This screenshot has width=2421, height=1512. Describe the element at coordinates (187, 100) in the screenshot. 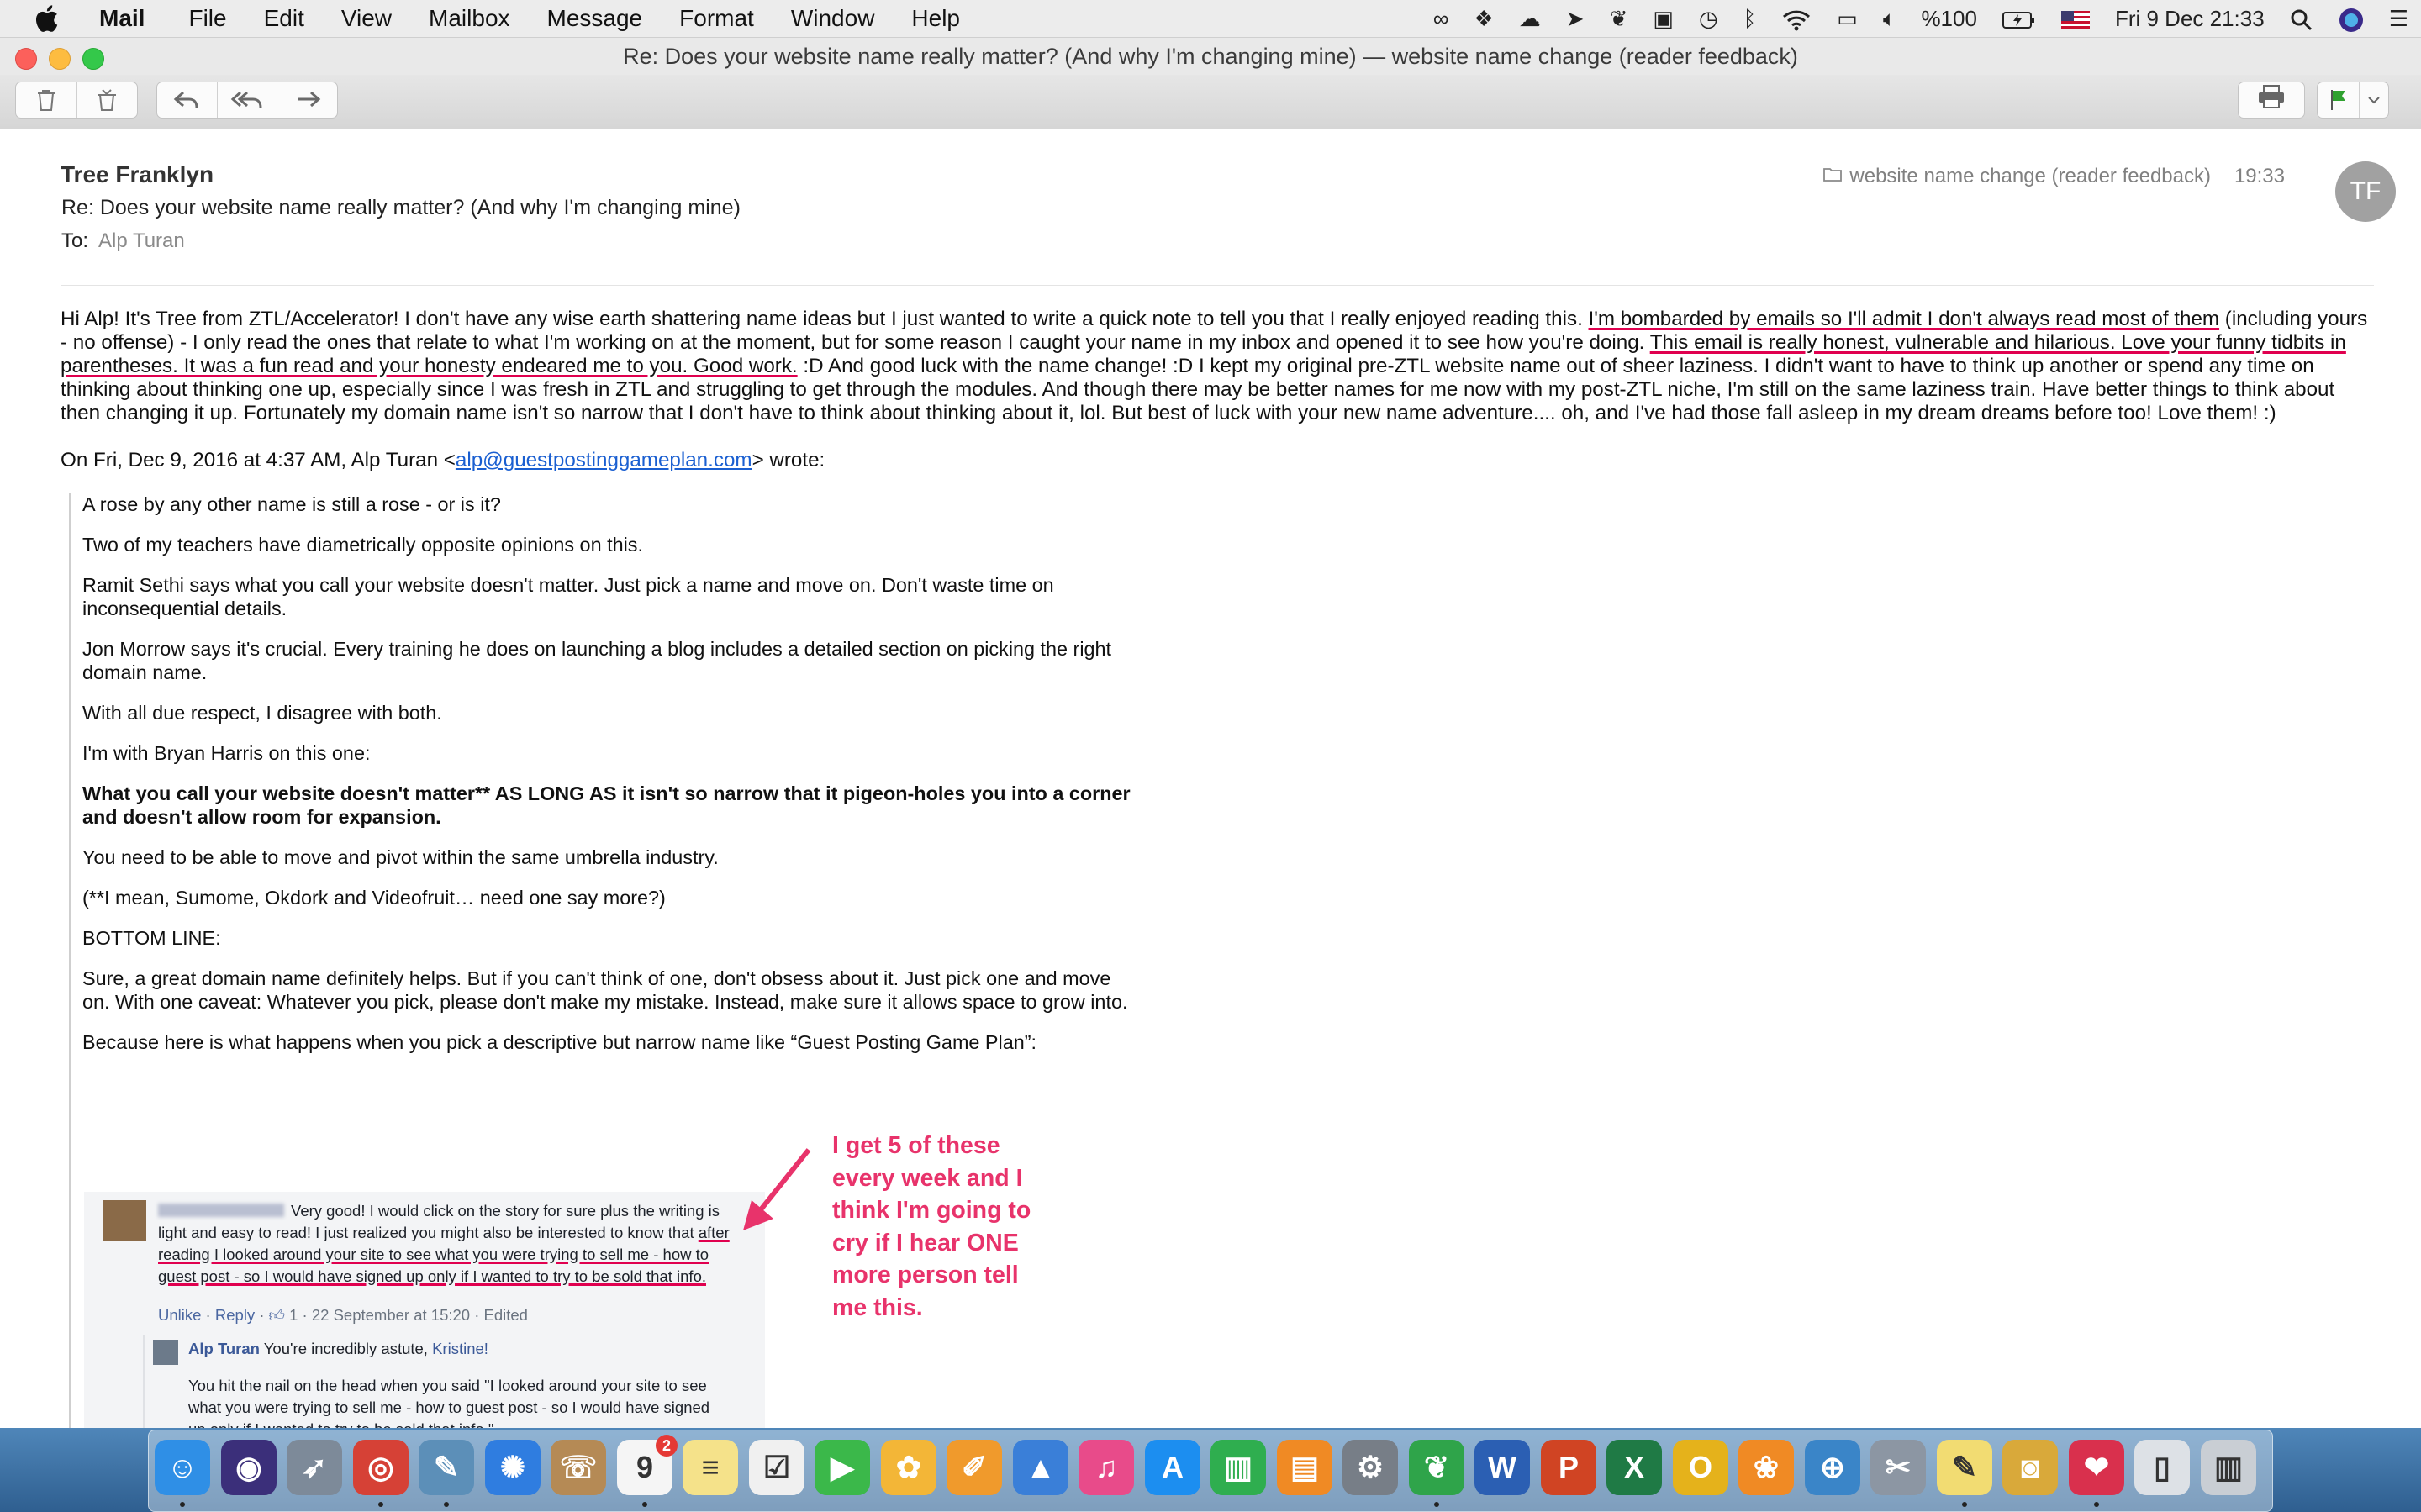

I see `reply-icon` at that location.